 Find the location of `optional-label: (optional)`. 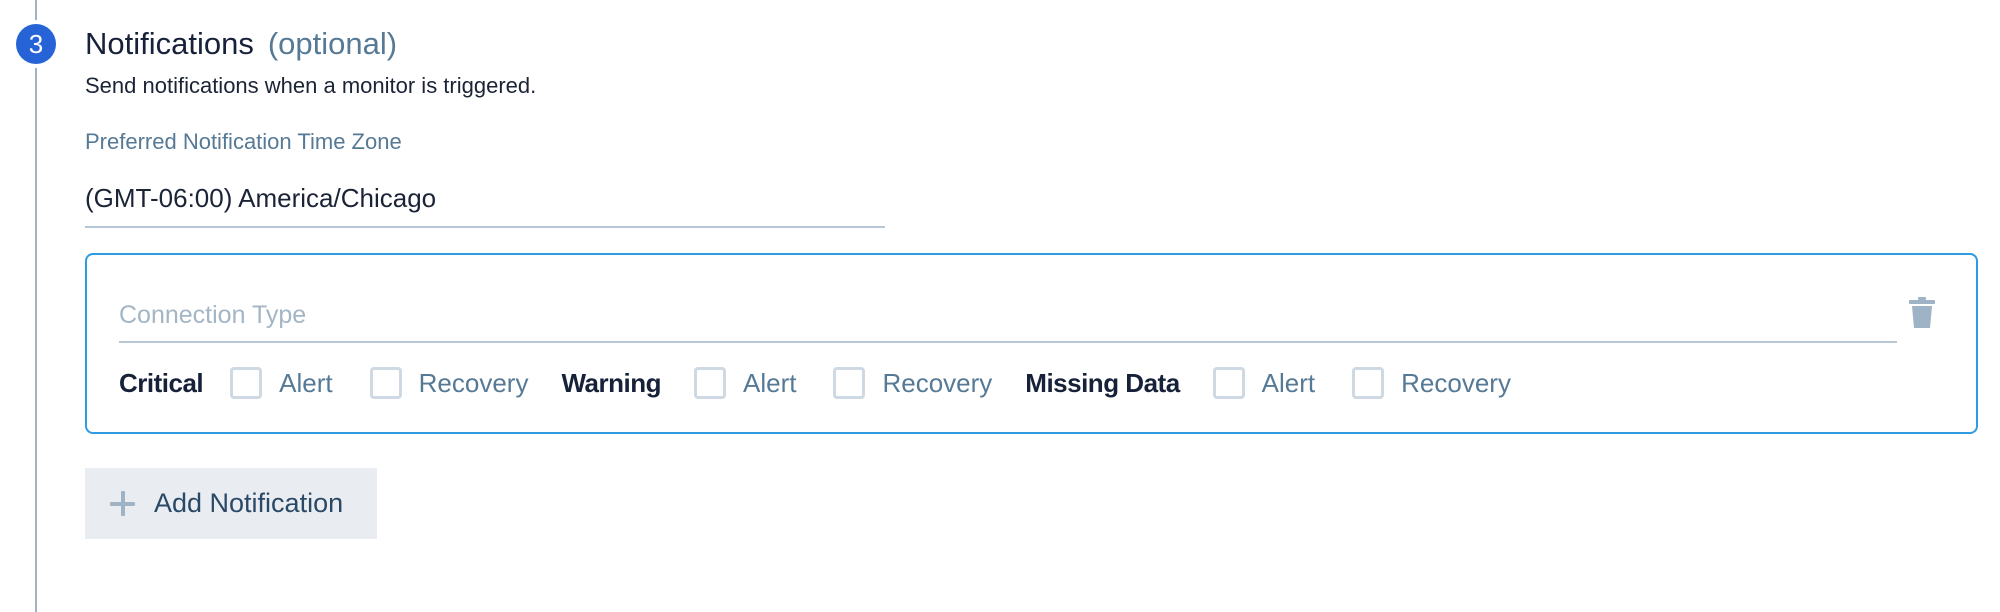

optional-label: (optional) is located at coordinates (332, 43).